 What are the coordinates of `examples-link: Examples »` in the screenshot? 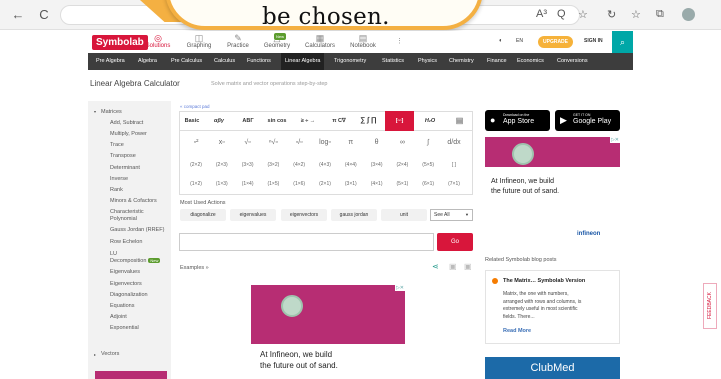 It's located at (194, 268).